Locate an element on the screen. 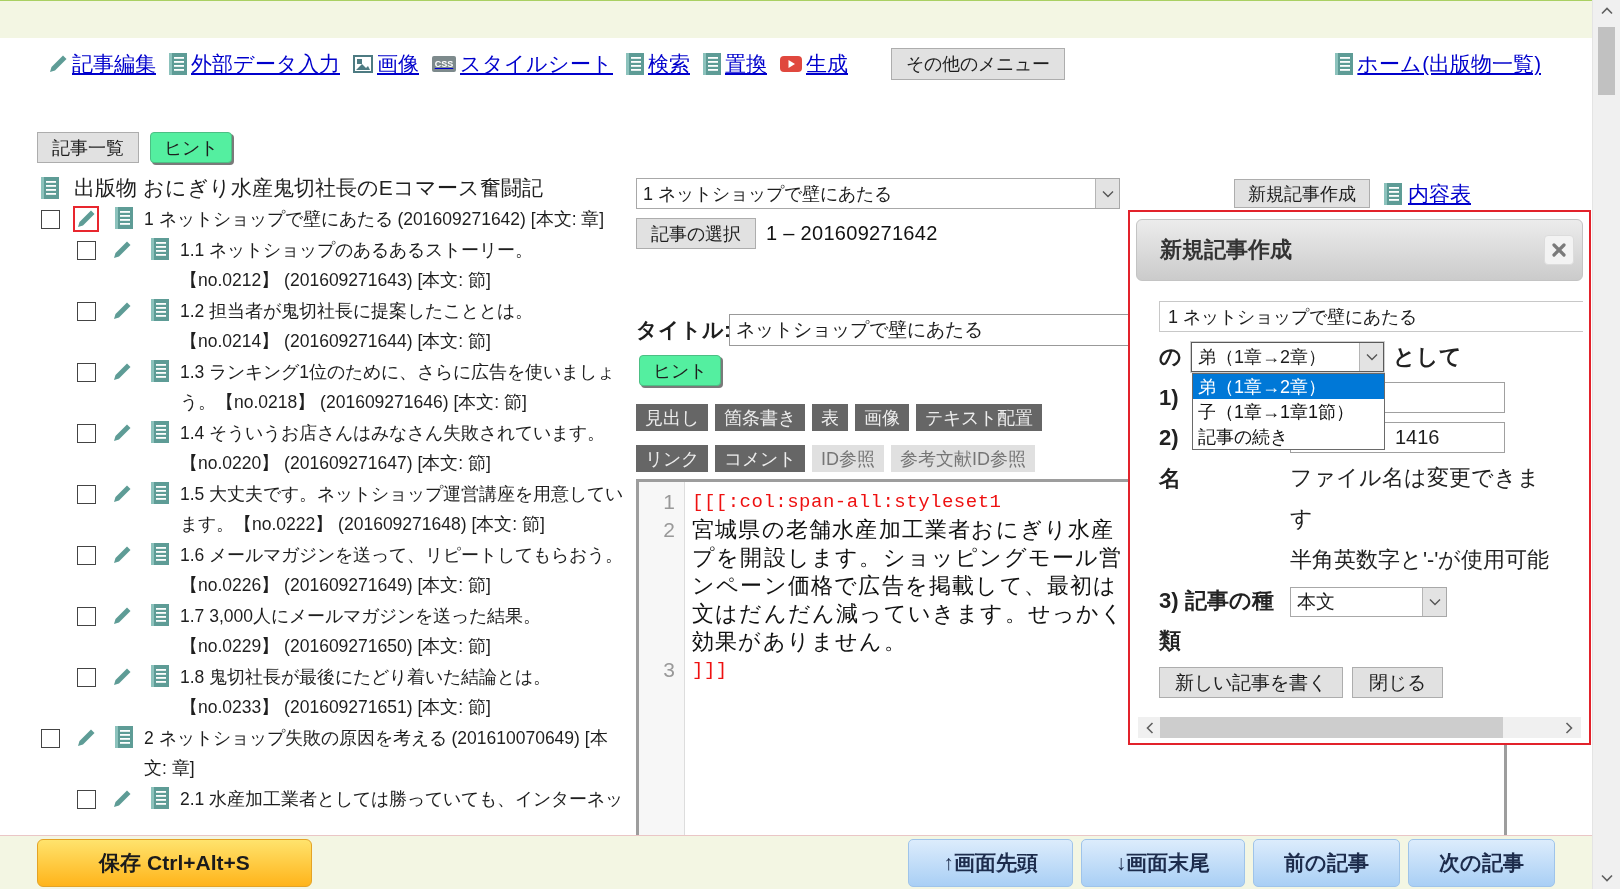  article-entry-text: 1.7 3,000人にメールマガジンを送った結果。【no.0229】 (201609271650) [本文: 節] is located at coordinates (361, 631).